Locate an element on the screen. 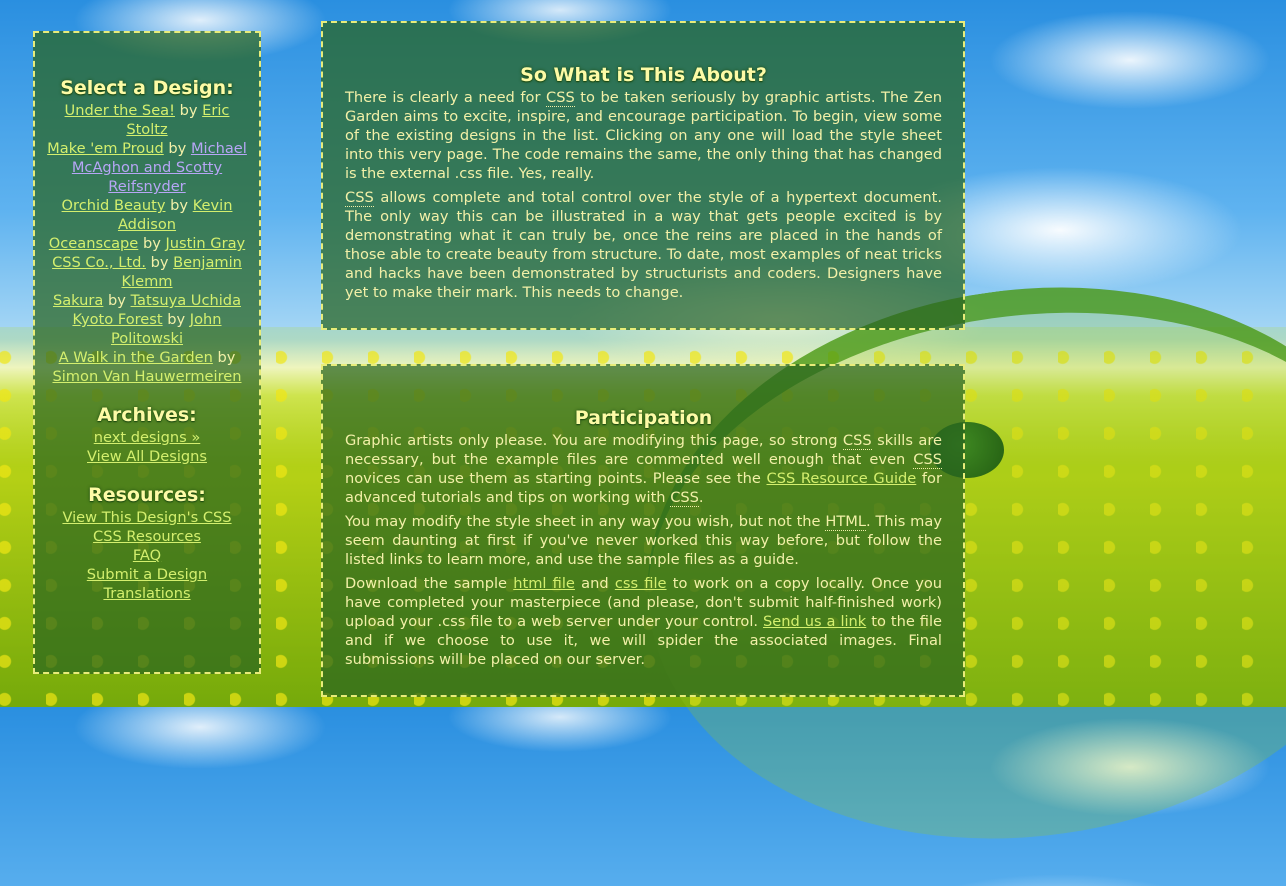 The height and width of the screenshot is (886, 1286). design-link: A Walk in the Garden is located at coordinates (136, 357).